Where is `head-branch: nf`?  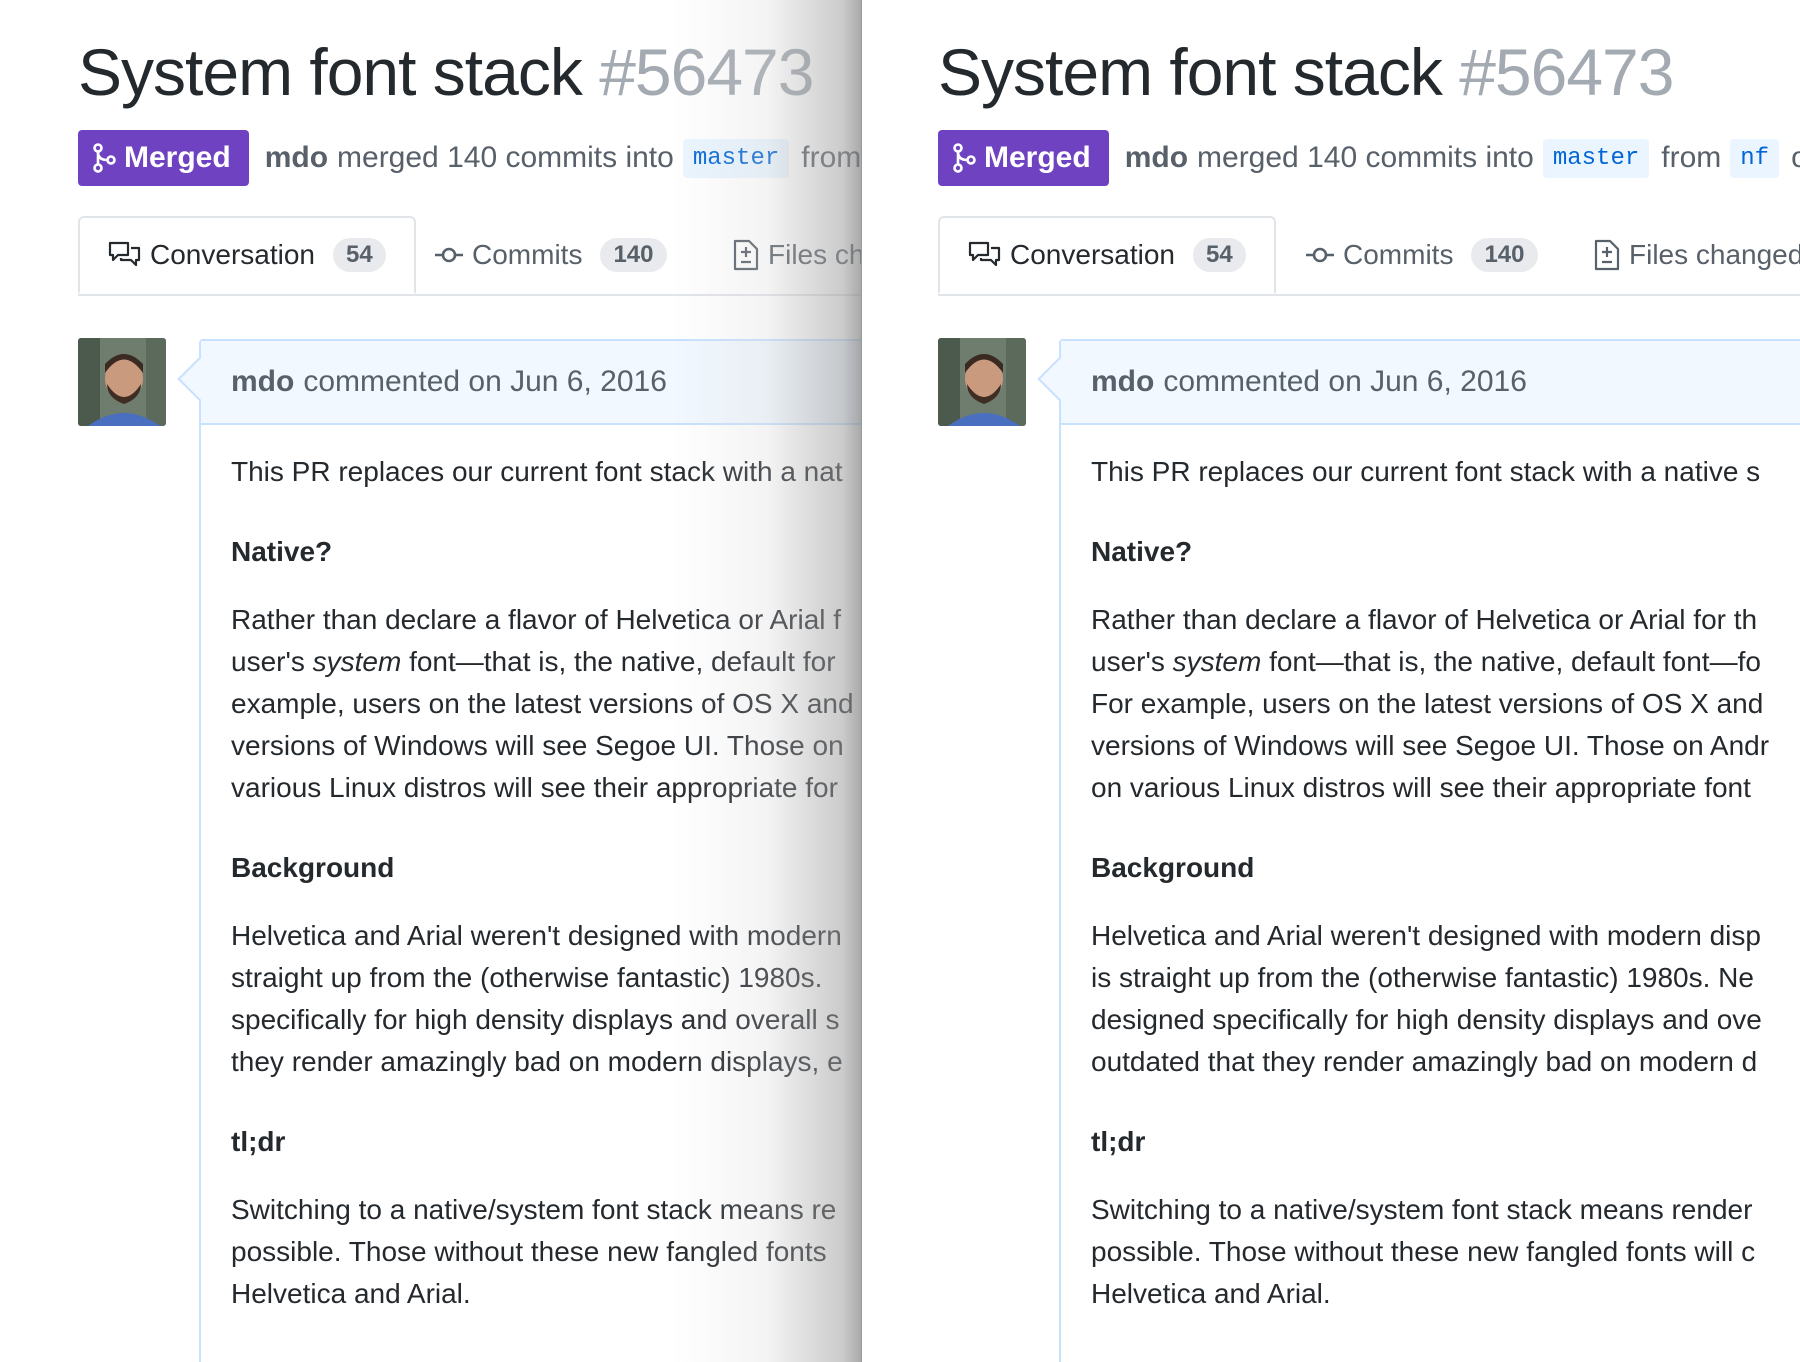 head-branch: nf is located at coordinates (1755, 158).